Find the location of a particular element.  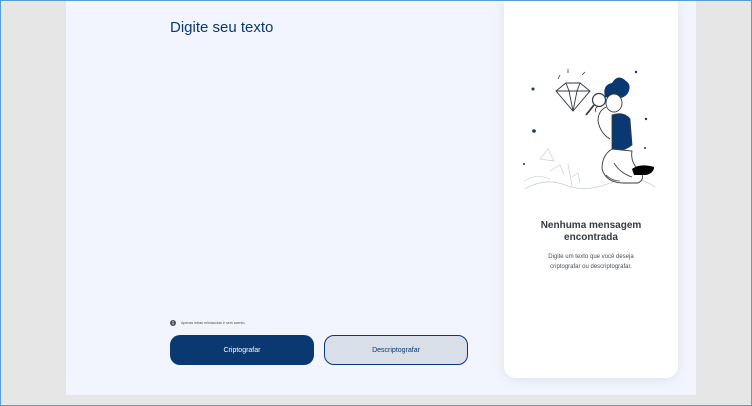

empty-result-title-line2: encontrada is located at coordinates (591, 237).